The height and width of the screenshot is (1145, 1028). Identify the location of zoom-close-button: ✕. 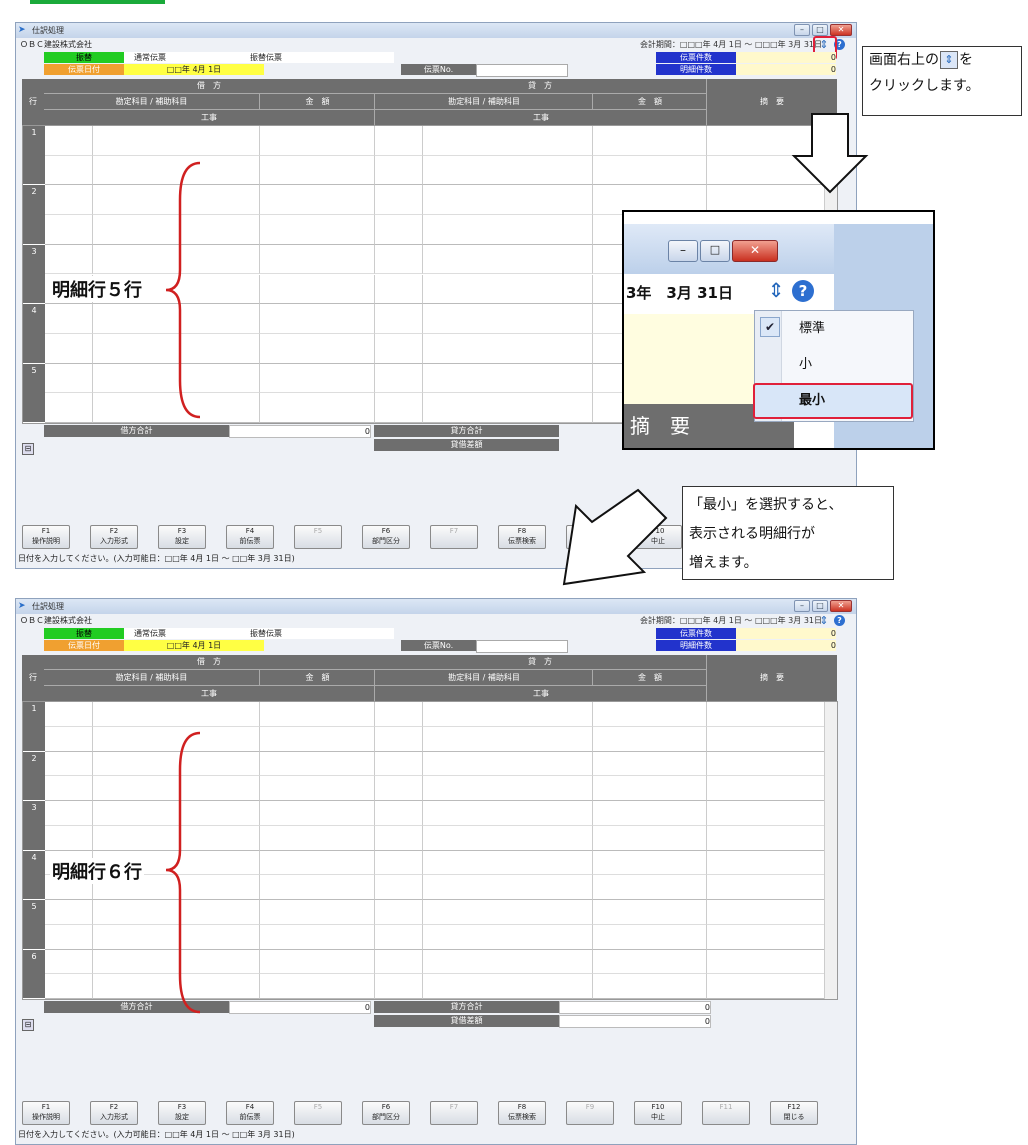
(755, 251).